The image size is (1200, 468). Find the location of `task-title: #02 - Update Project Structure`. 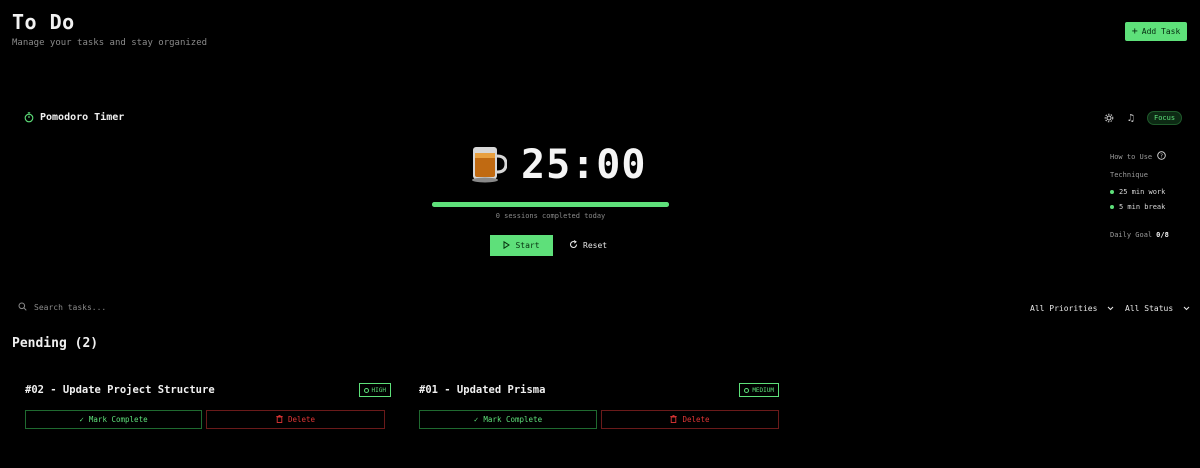

task-title: #02 - Update Project Structure is located at coordinates (120, 390).